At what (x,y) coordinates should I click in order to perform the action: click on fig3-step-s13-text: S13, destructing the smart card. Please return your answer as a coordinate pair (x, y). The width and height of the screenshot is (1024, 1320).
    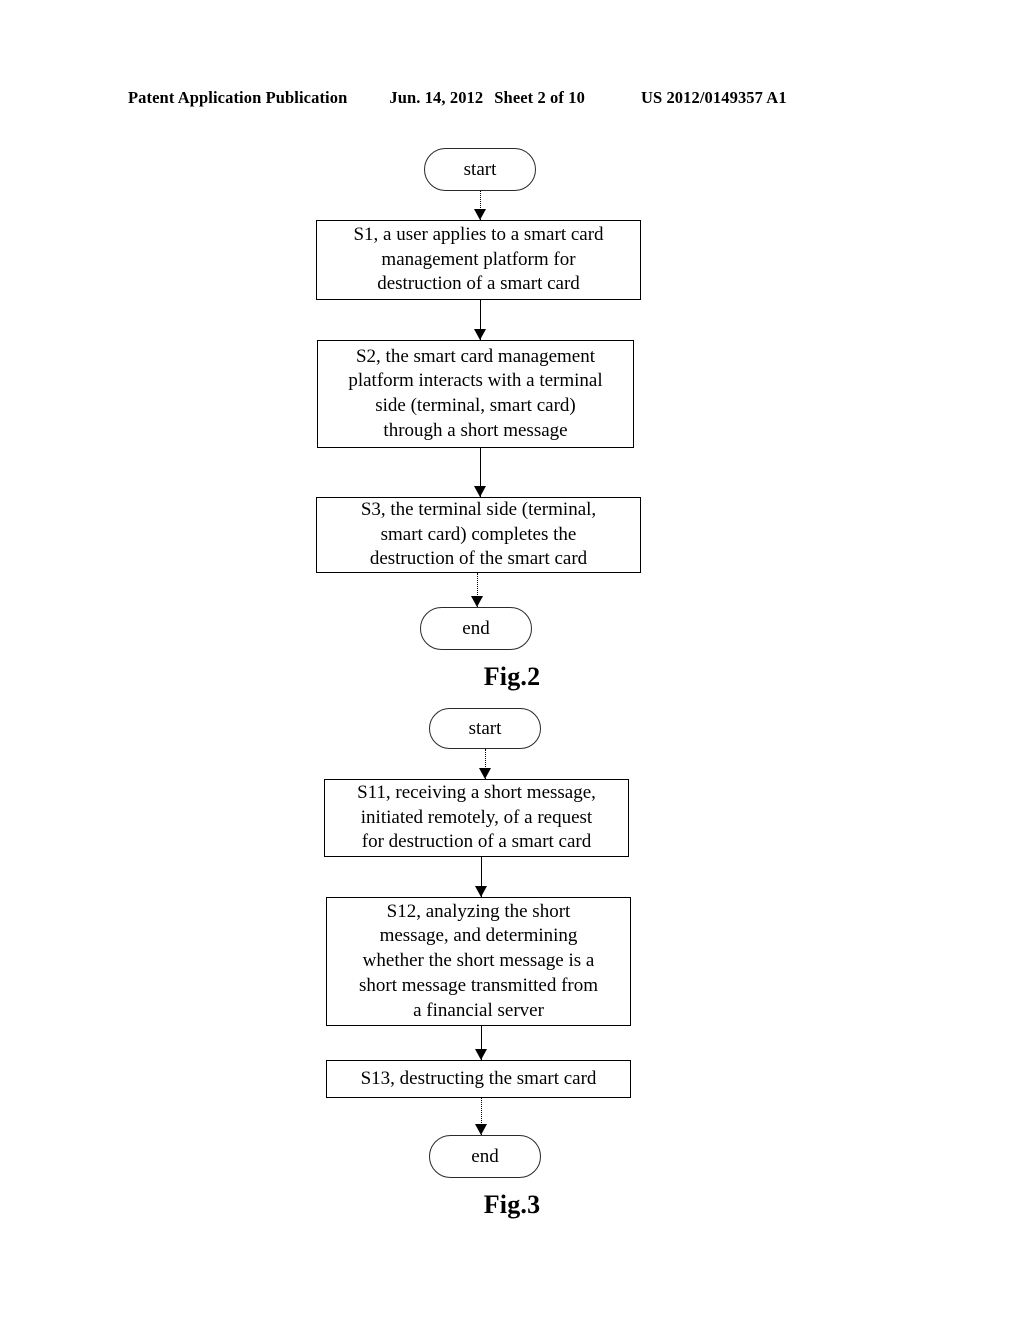
    Looking at the image, I should click on (478, 1079).